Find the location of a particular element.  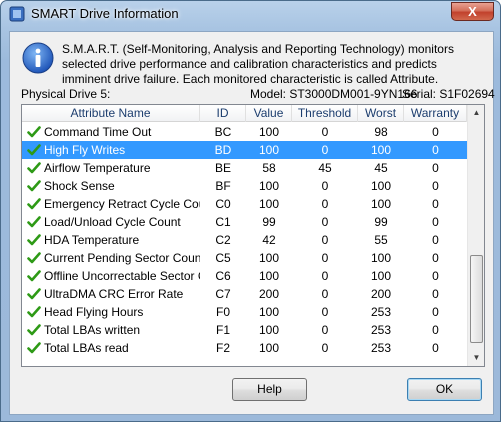

drive-serial: Serial: S1F02694 is located at coordinates (448, 94).